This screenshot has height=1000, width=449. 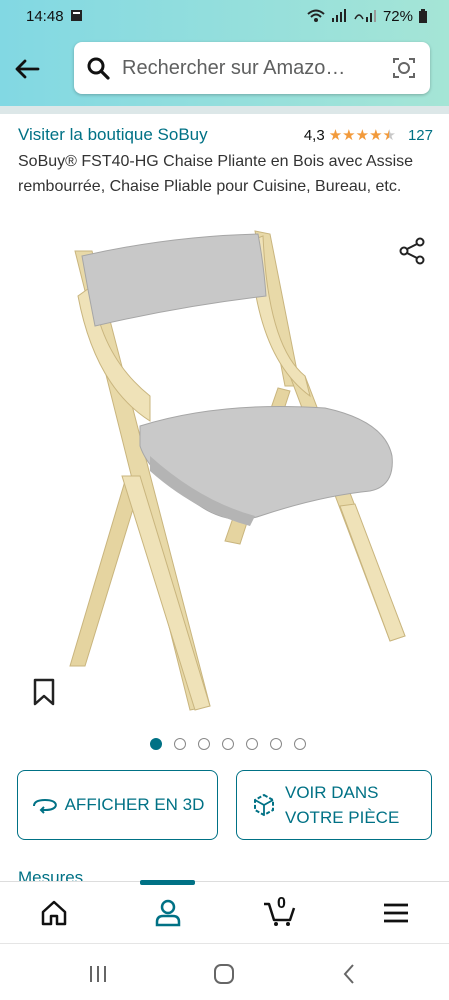 I want to click on review-count: 127, so click(x=420, y=135).